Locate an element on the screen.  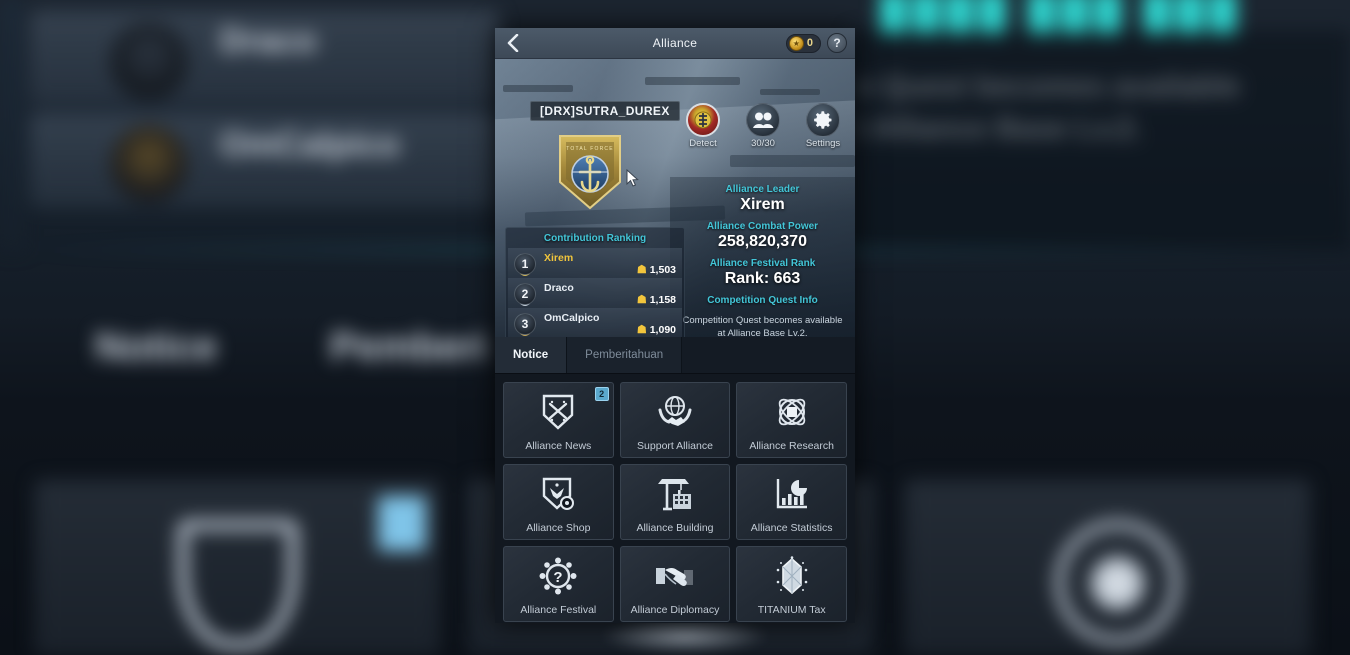
ranking-row: 3 OmCalpico ☗ 1,090 is located at coordinates (595, 322).